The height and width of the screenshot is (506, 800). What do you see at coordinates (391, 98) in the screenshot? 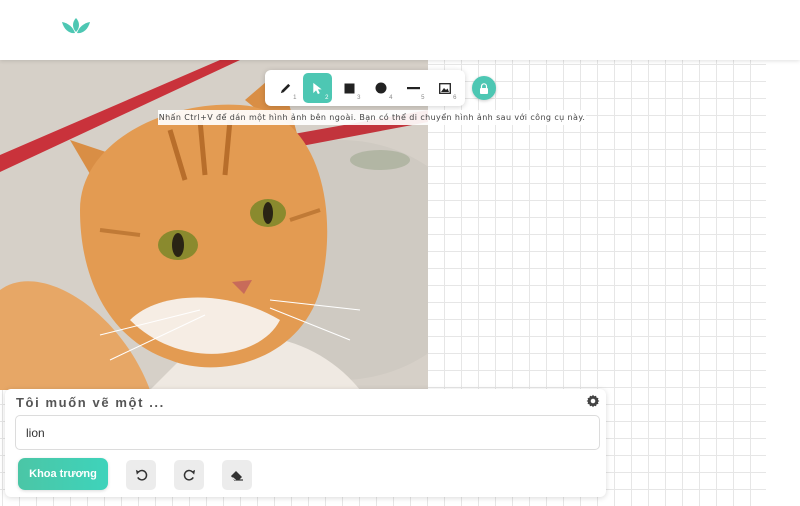
I see `tool-shortcut: 4` at bounding box center [391, 98].